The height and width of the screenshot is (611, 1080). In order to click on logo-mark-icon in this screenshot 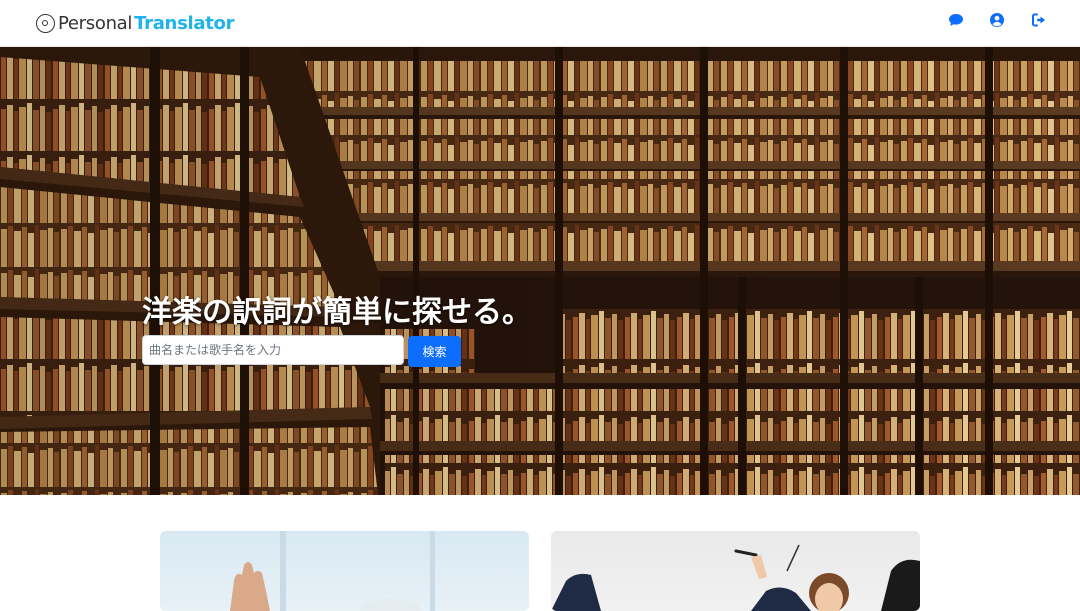, I will do `click(45, 23)`.